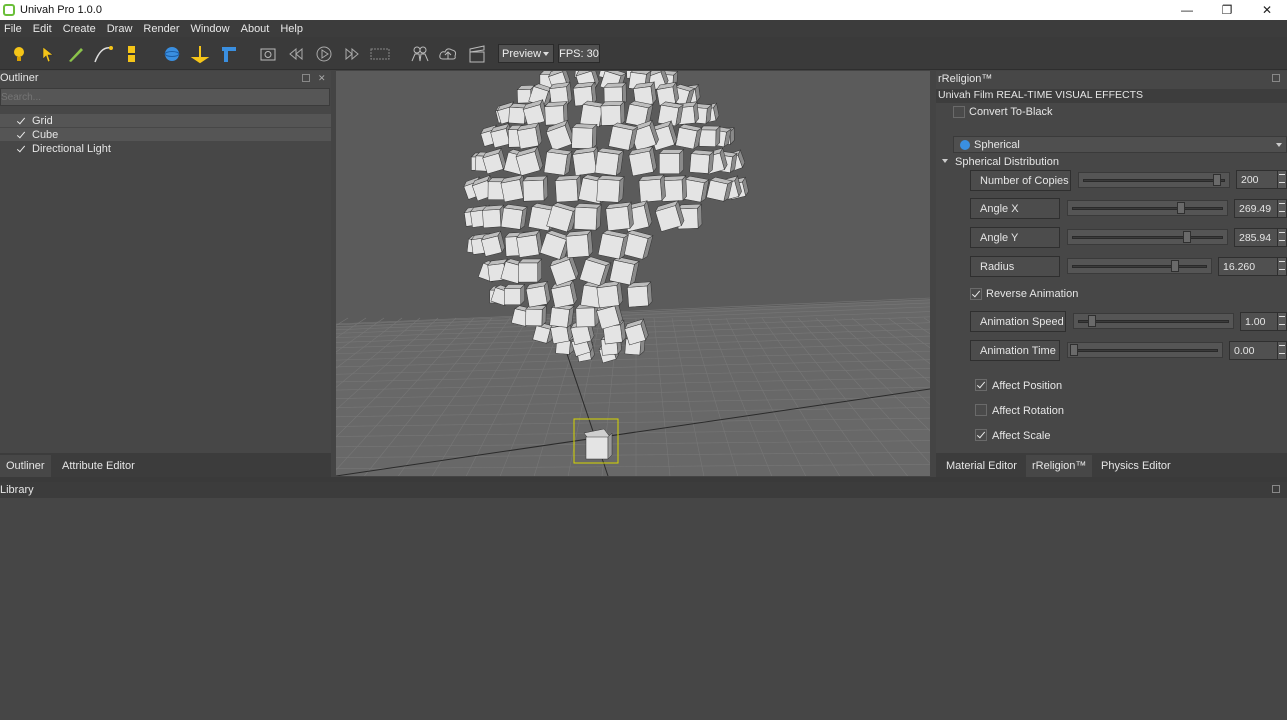  I want to click on affect-scale-checkbox, so click(981, 435).